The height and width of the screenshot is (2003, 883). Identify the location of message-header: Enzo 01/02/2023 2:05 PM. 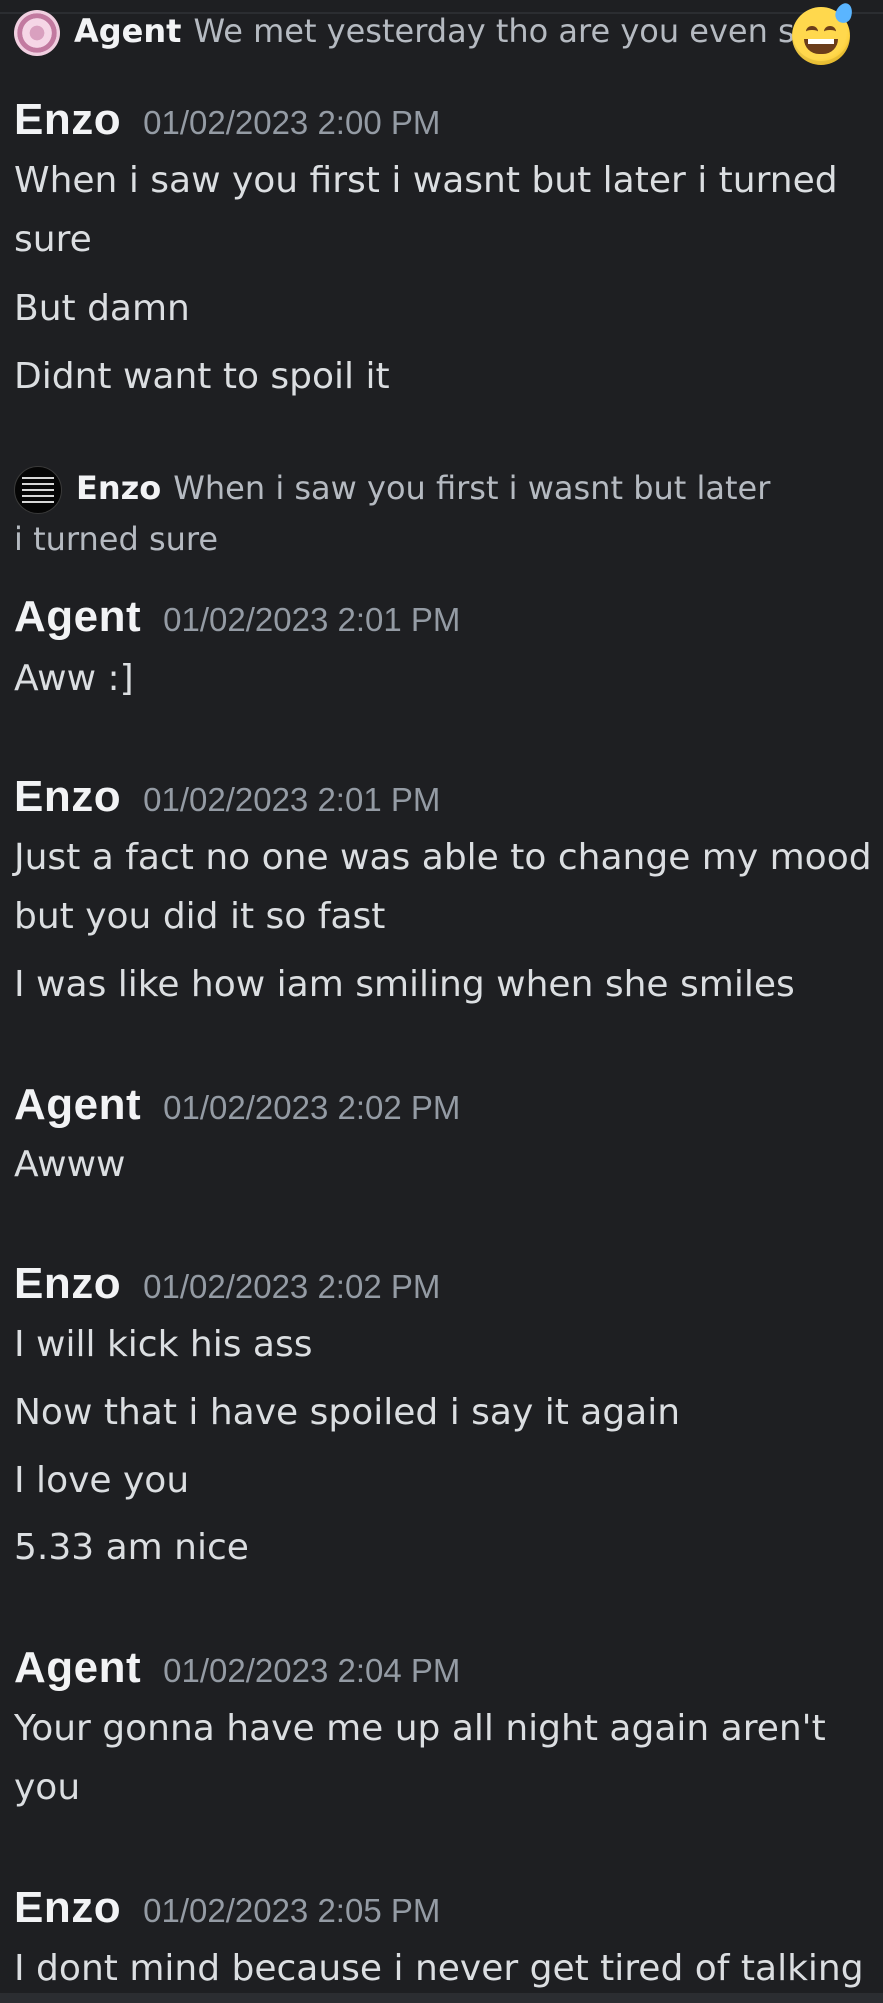
(227, 1908).